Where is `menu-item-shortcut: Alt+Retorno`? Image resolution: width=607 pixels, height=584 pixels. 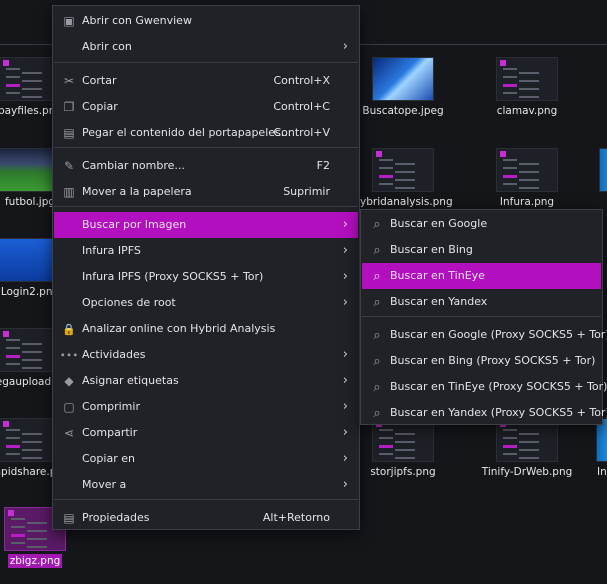 menu-item-shortcut: Alt+Retorno is located at coordinates (296, 517).